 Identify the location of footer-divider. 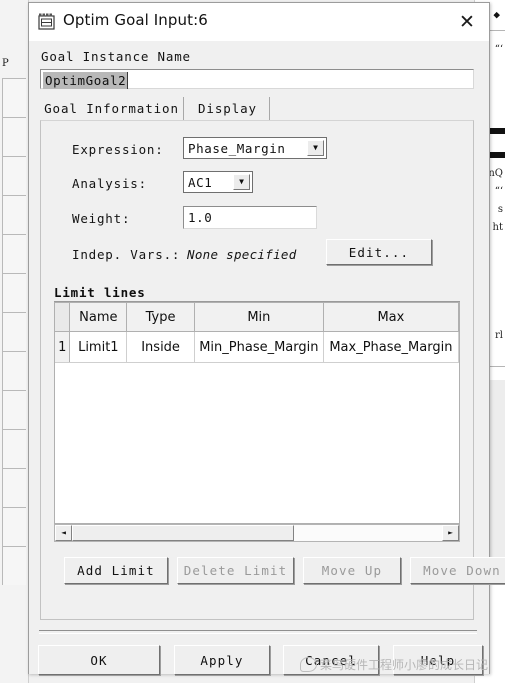
(258, 632).